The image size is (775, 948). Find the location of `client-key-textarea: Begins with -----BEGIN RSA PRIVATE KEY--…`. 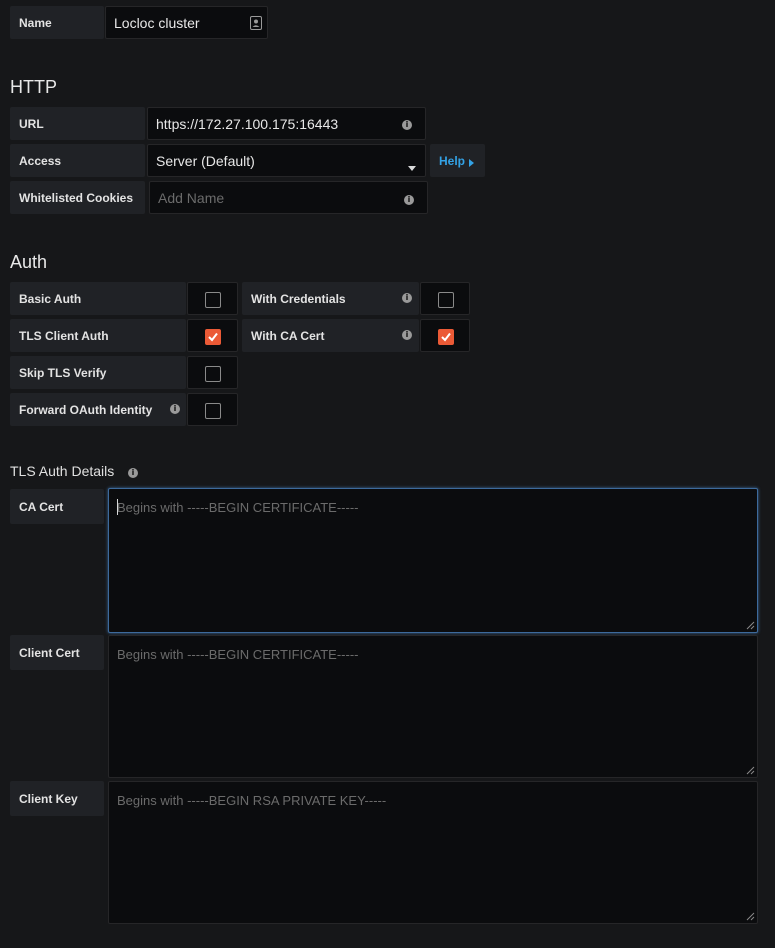

client-key-textarea: Begins with -----BEGIN RSA PRIVATE KEY--… is located at coordinates (433, 852).